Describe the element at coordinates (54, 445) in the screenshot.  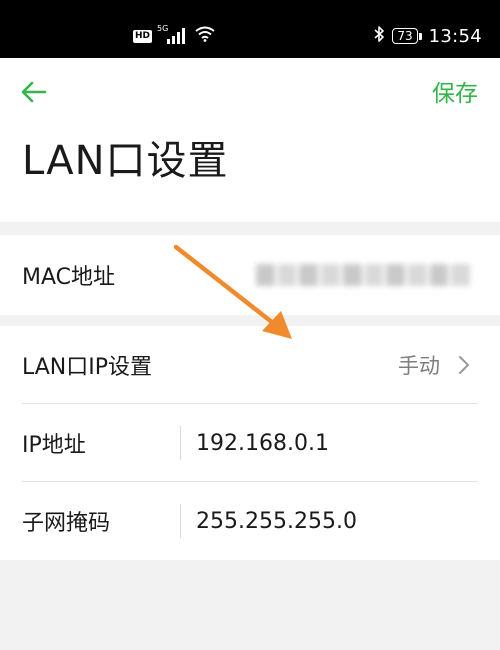
I see `ip-address-label: IP地址` at that location.